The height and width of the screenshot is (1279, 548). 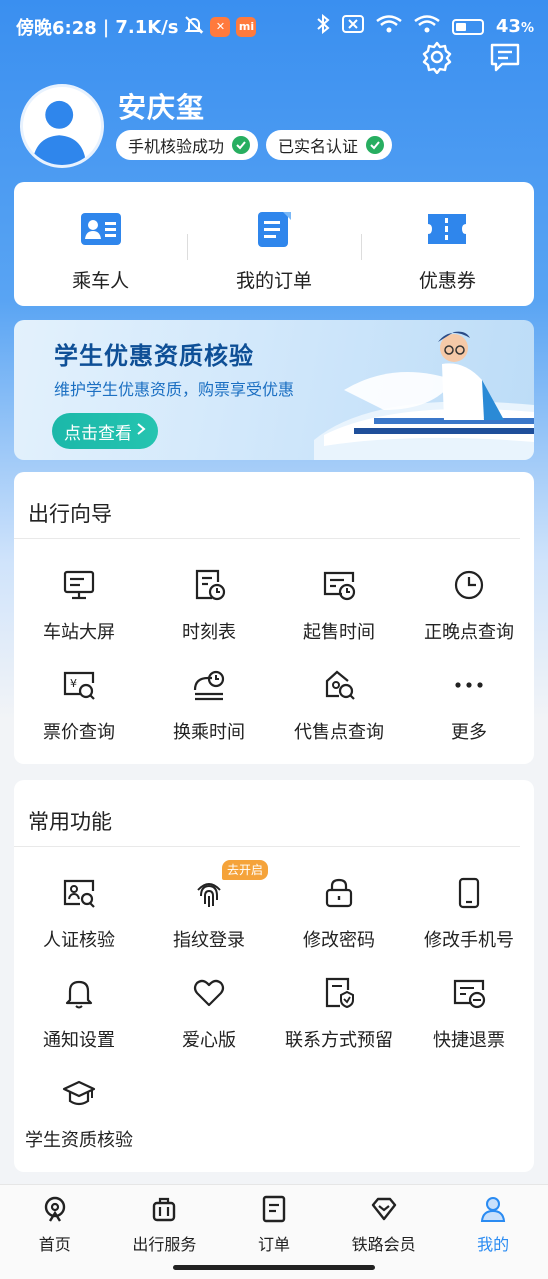 I want to click on station-screen-button: 车站大屏, so click(x=79, y=606).